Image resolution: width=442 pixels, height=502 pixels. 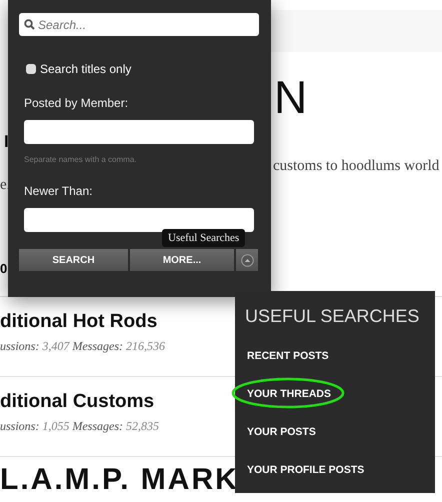 I want to click on field-label: Posted by Member:, so click(x=77, y=103).